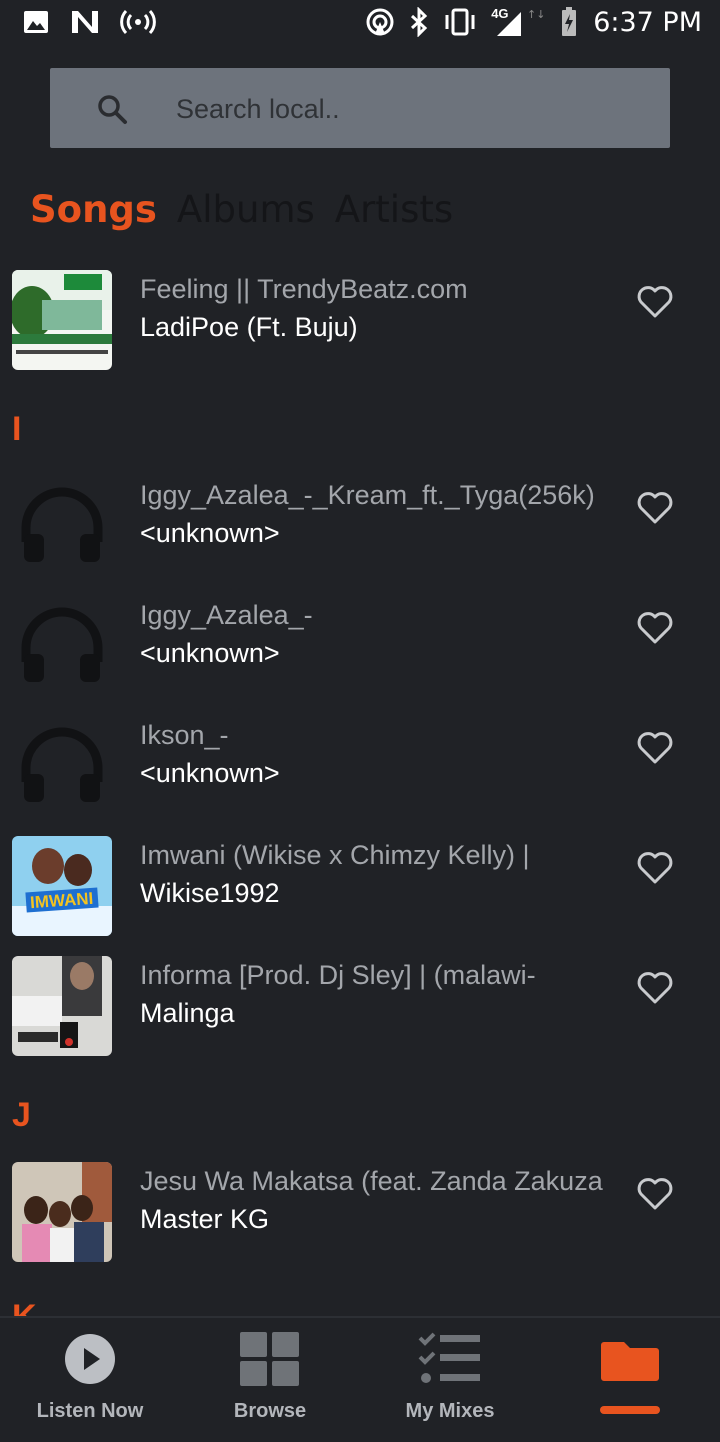  Describe the element at coordinates (360, 771) in the screenshot. I see `song-row: Ikson_- <unknown>` at that location.